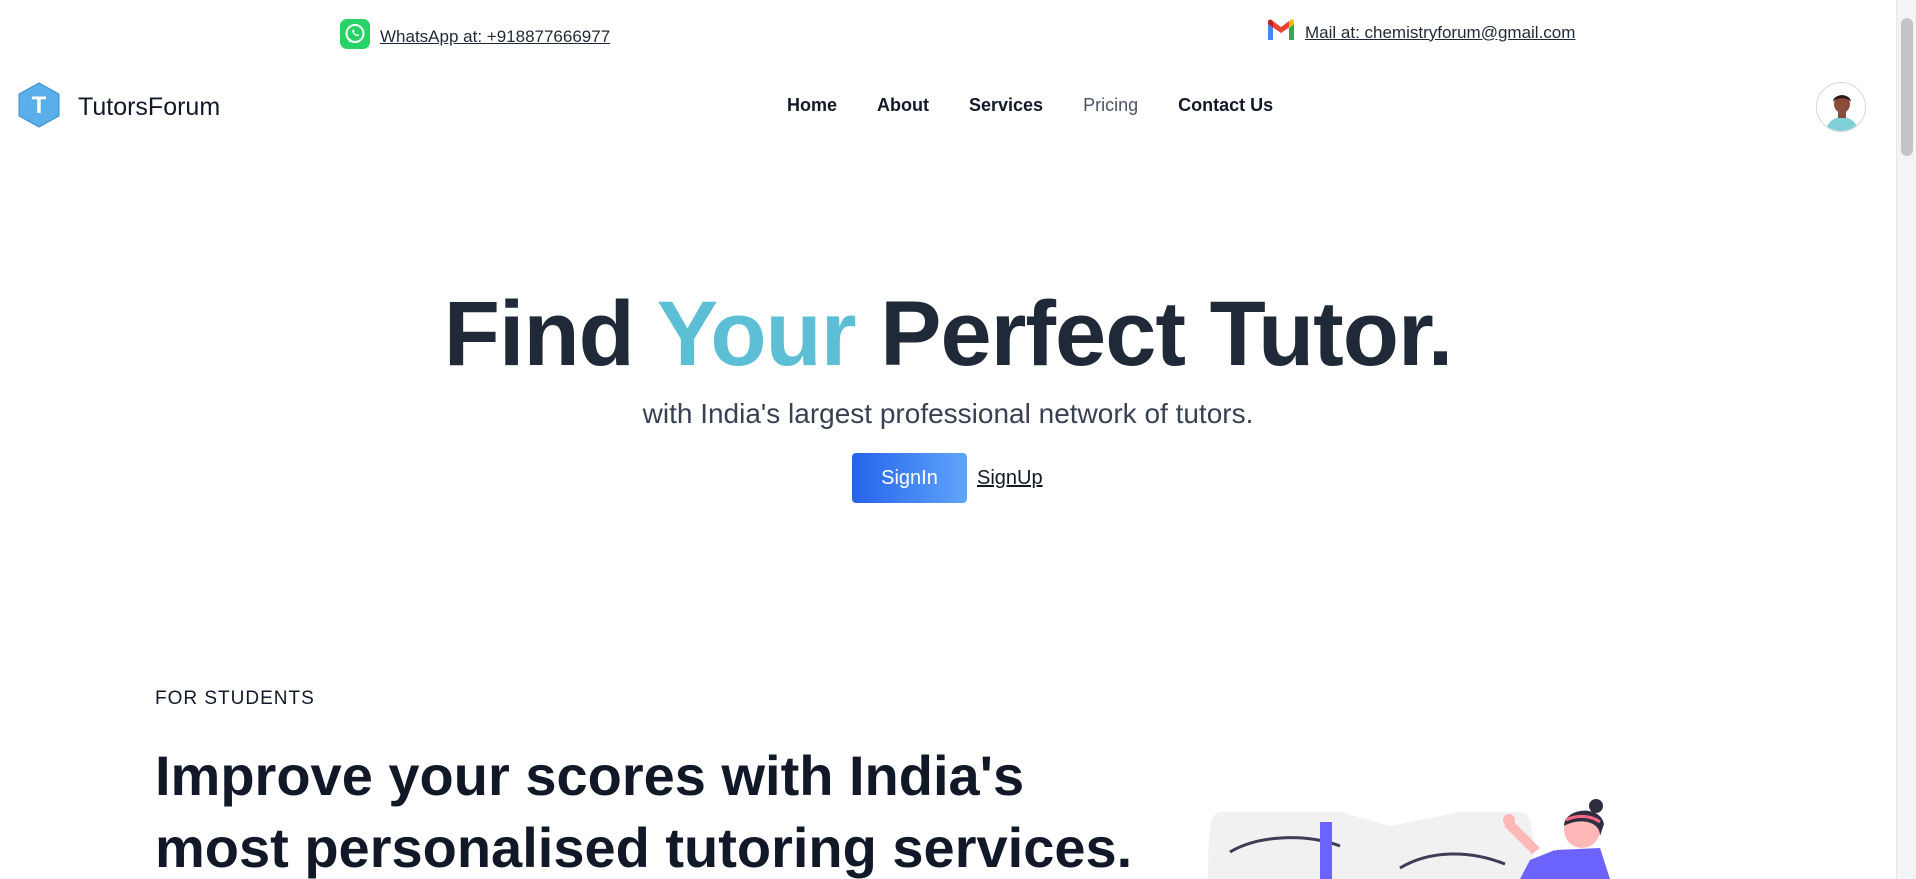 The image size is (1916, 879). Describe the element at coordinates (355, 36) in the screenshot. I see `whatsapp-icon` at that location.